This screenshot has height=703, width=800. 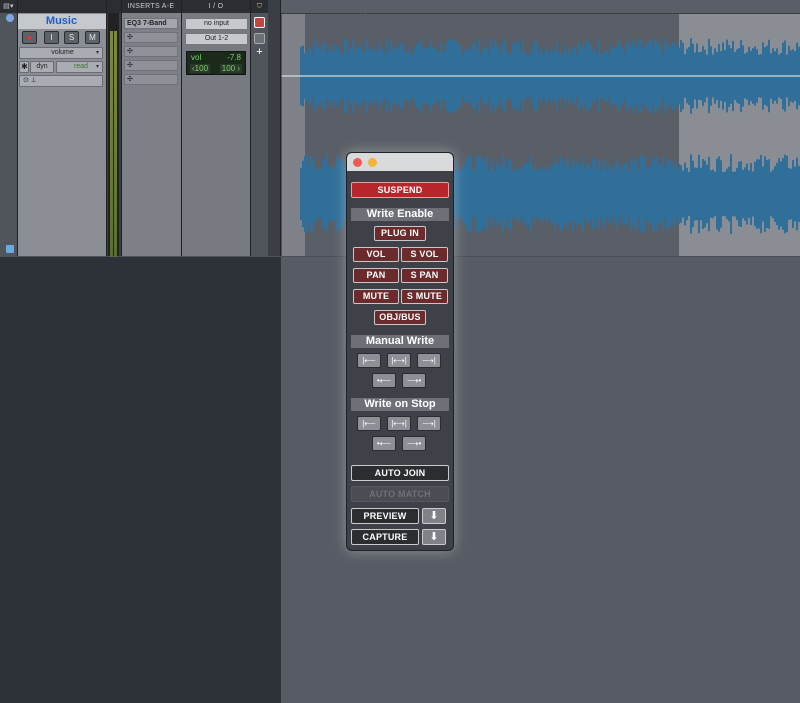 What do you see at coordinates (231, 68) in the screenshot?
I see `pan-right-value: 100 ›` at bounding box center [231, 68].